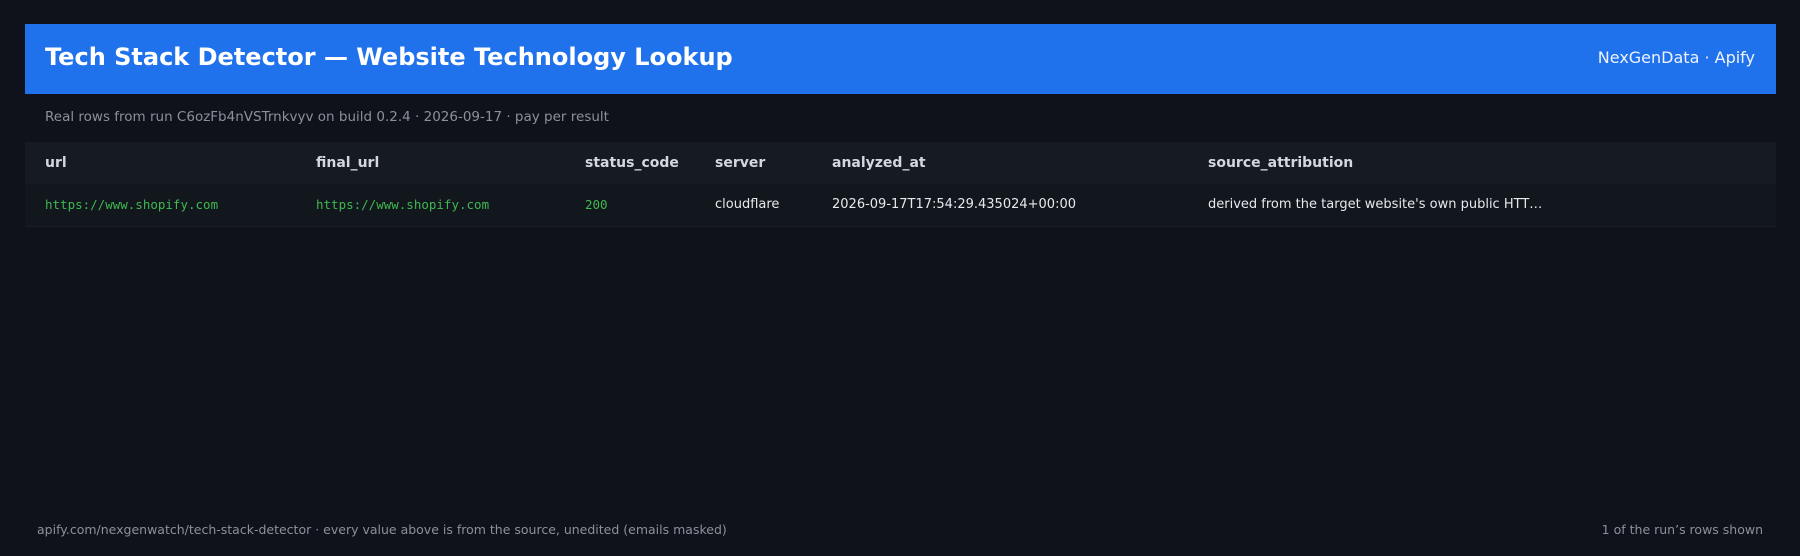 This screenshot has height=556, width=1800. Describe the element at coordinates (954, 204) in the screenshot. I see `cell-analyzed-at: 2026-09-17T17:54:29.435024+00:00` at that location.